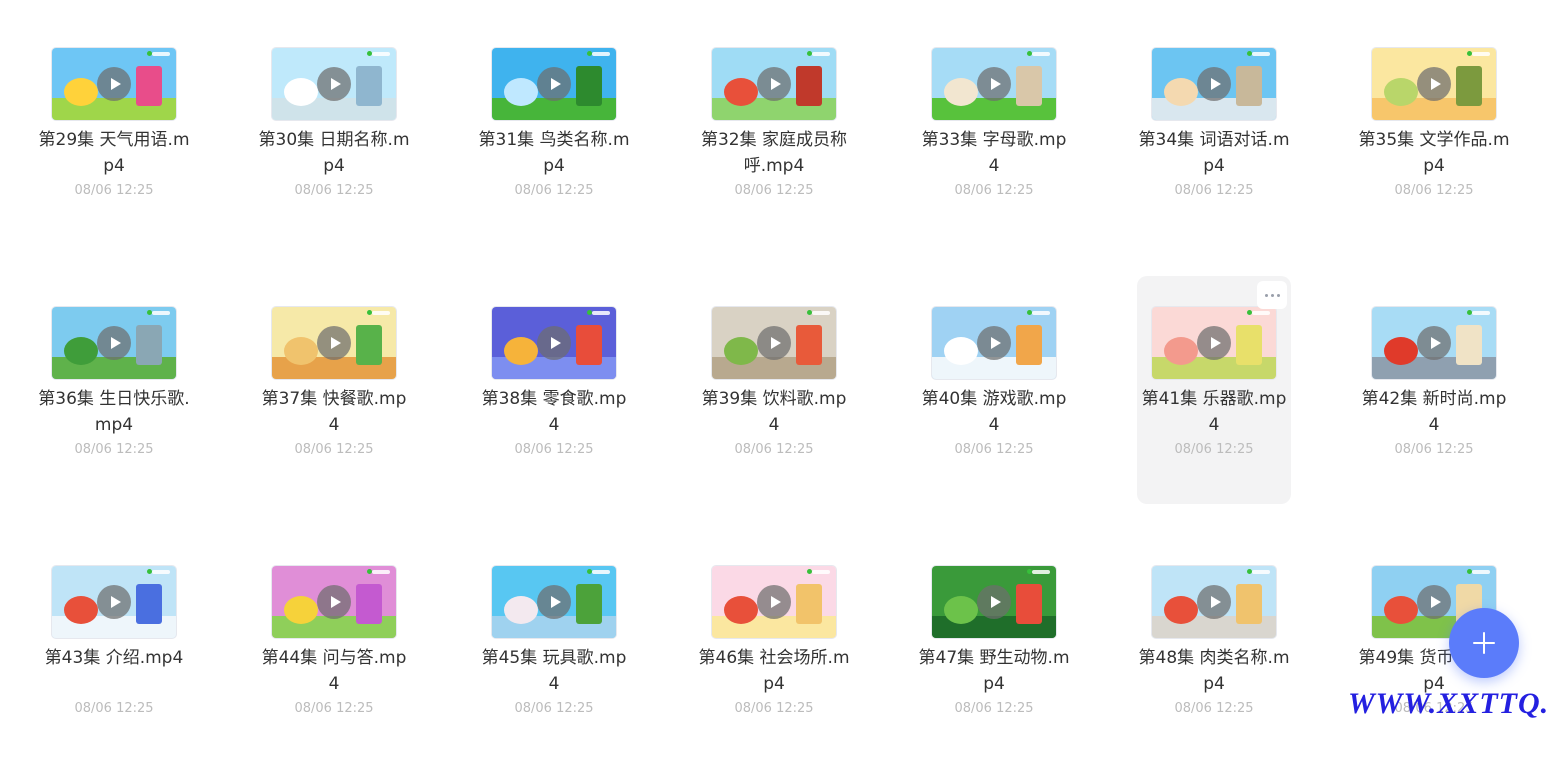 The image size is (1546, 763). I want to click on file-name: 第47集 野生动物.mp4, so click(994, 671).